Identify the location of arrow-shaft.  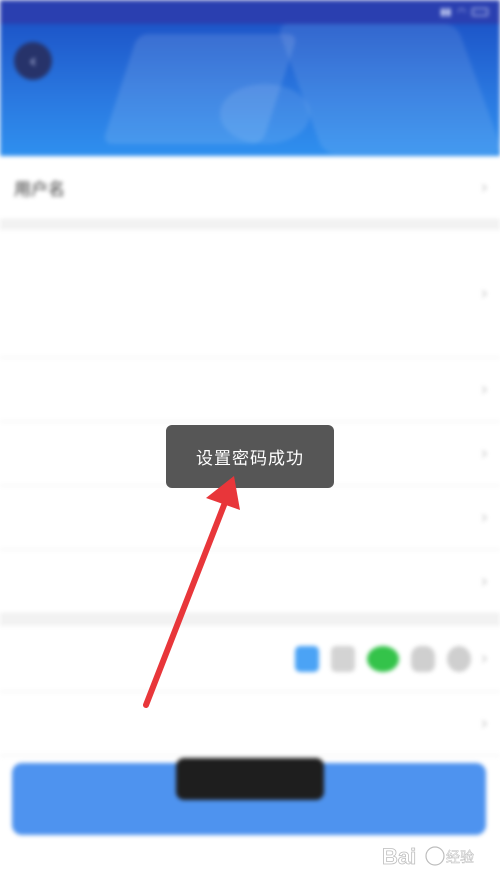
(186, 602).